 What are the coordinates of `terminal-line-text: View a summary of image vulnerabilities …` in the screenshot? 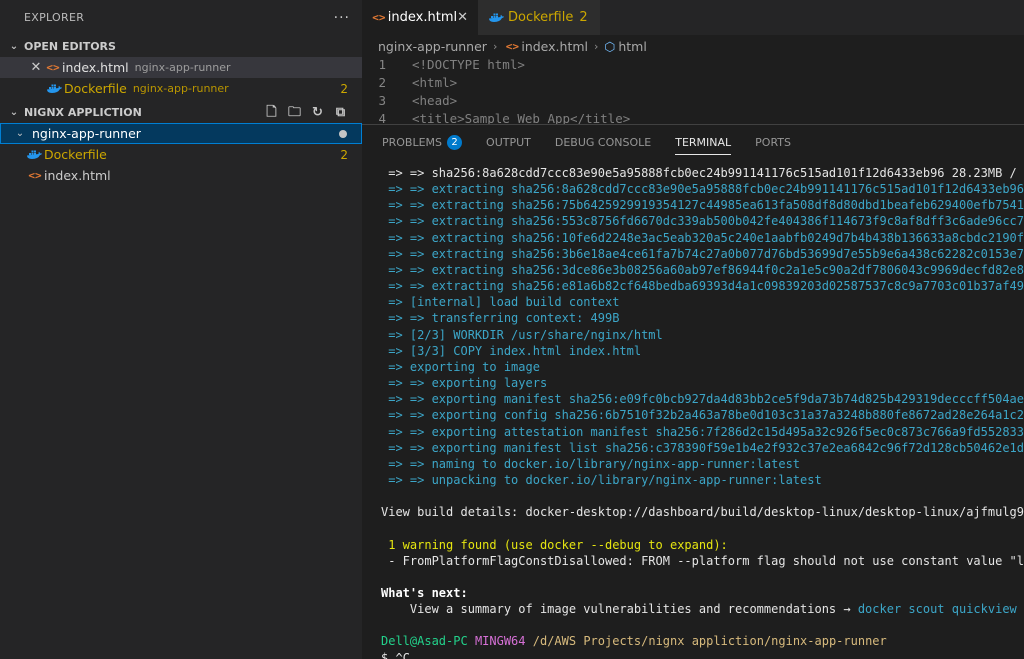 It's located at (619, 609).